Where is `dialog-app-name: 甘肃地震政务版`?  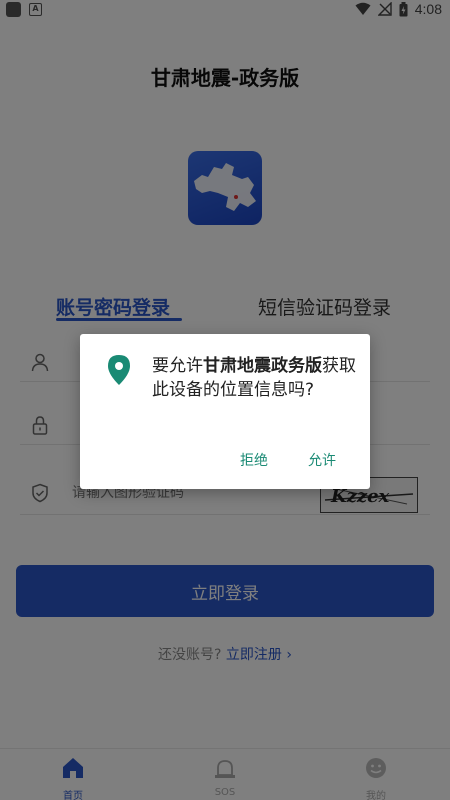
dialog-app-name: 甘肃地震政务版 is located at coordinates (262, 366).